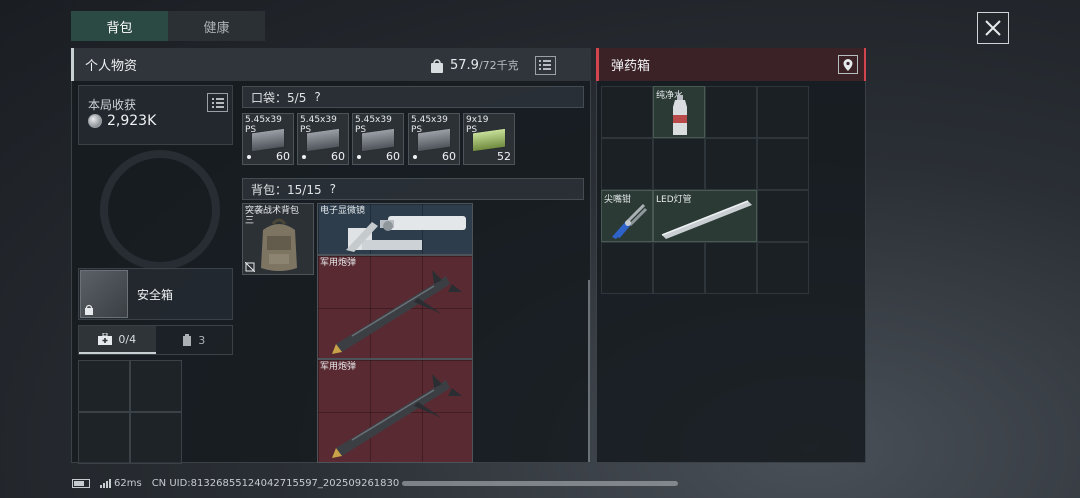 This screenshot has width=1080, height=498. I want to click on box-item-pliers: 尖嘴钳, so click(627, 216).